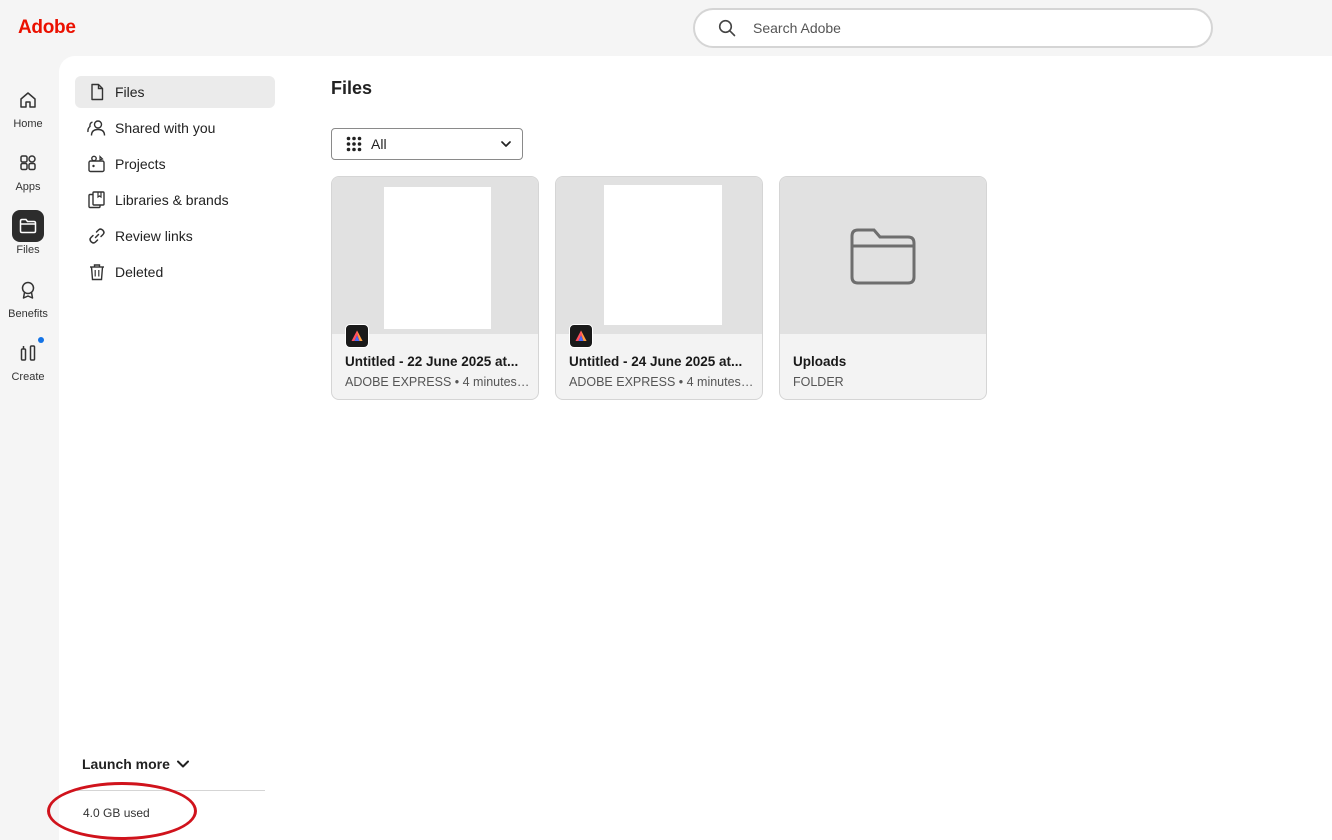  Describe the element at coordinates (154, 236) in the screenshot. I see `sidebar-item-label: Review links` at that location.